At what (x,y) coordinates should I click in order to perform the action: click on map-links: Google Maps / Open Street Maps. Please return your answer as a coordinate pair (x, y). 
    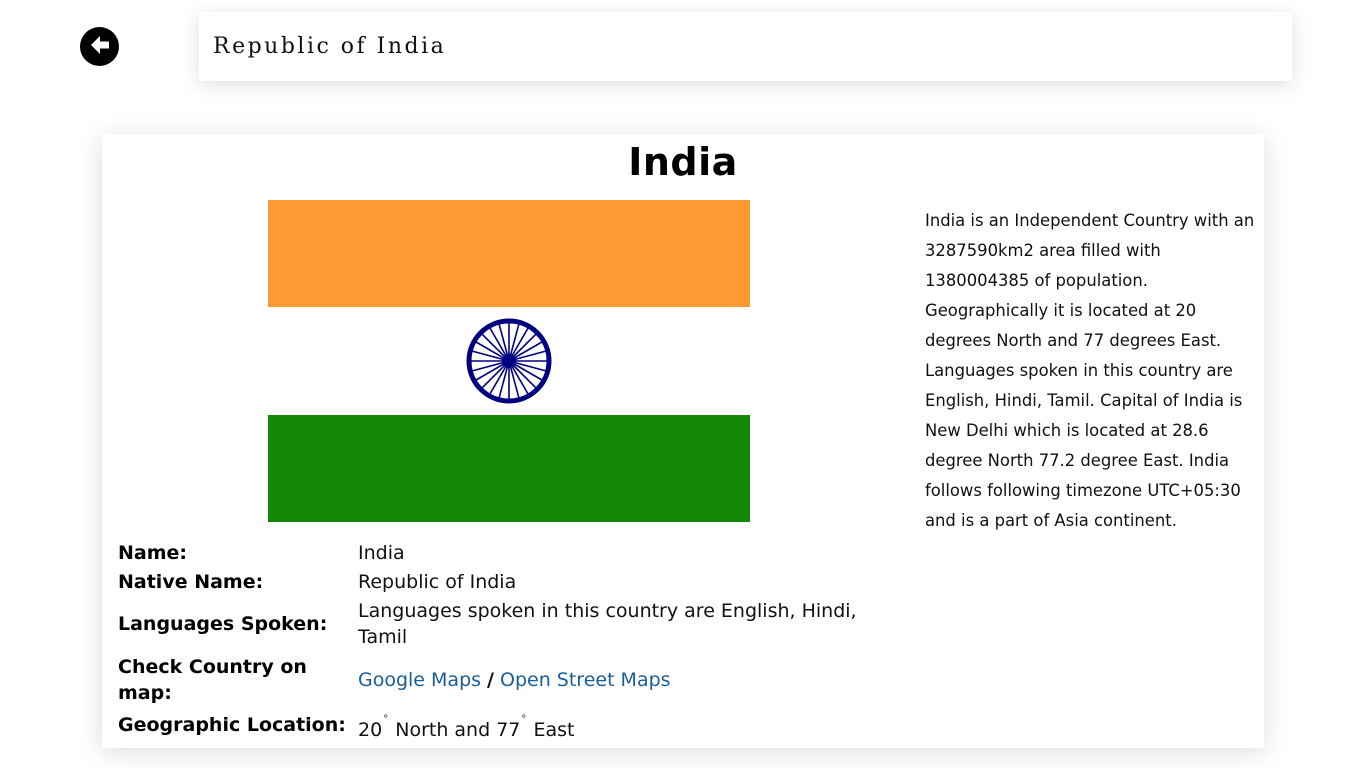
    Looking at the image, I should click on (608, 680).